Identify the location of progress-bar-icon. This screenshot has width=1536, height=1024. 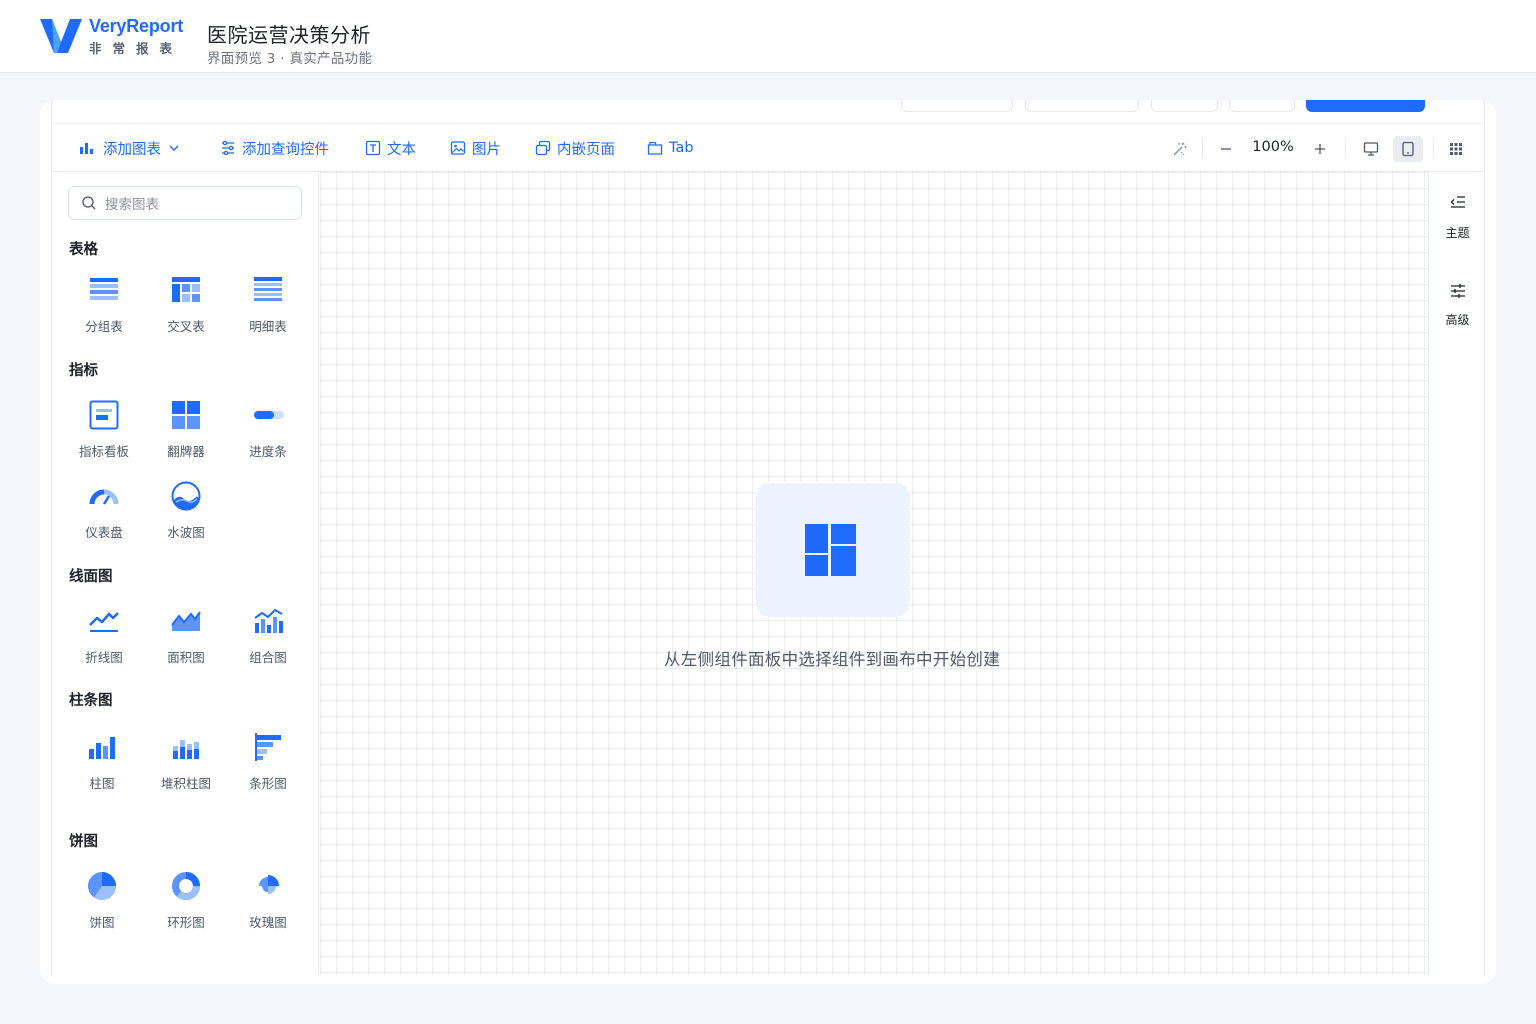
(269, 415).